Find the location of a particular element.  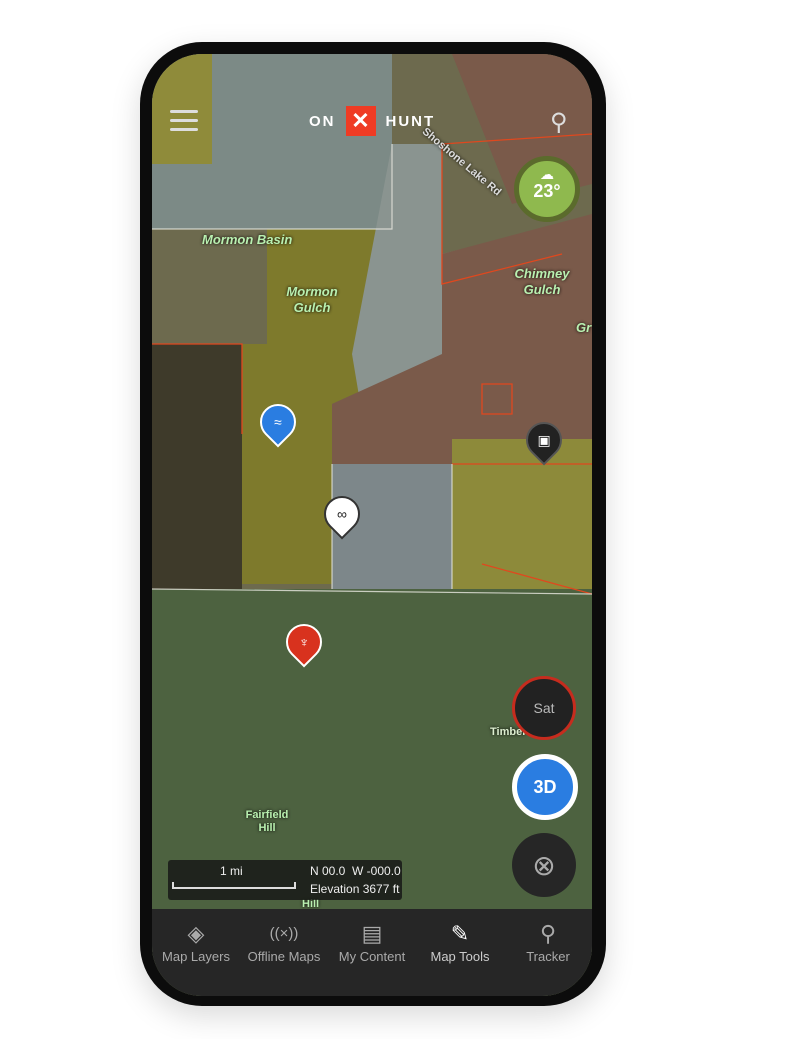

scale-distance: 1 mi is located at coordinates (231, 871).